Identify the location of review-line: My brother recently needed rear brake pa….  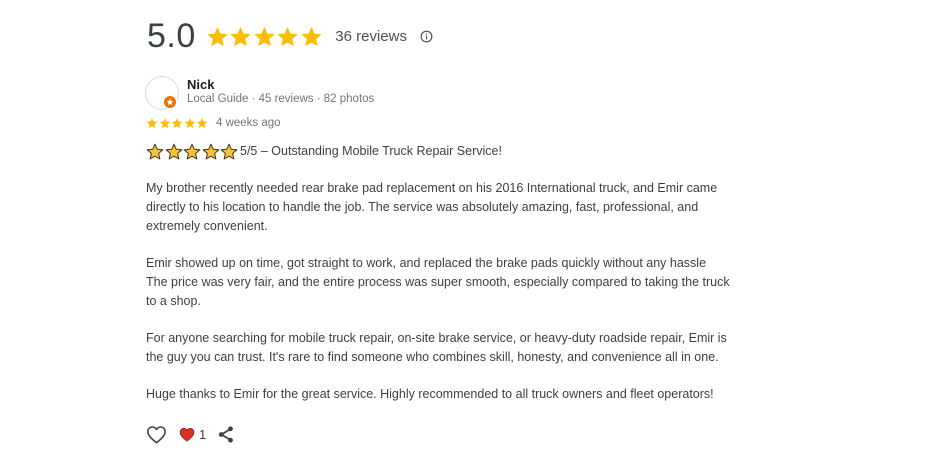
(432, 188).